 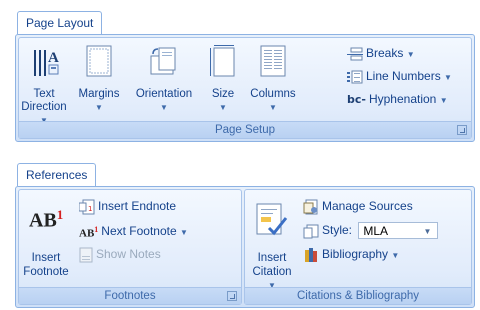 What do you see at coordinates (385, 53) in the screenshot?
I see `breaks-label: Breaks` at bounding box center [385, 53].